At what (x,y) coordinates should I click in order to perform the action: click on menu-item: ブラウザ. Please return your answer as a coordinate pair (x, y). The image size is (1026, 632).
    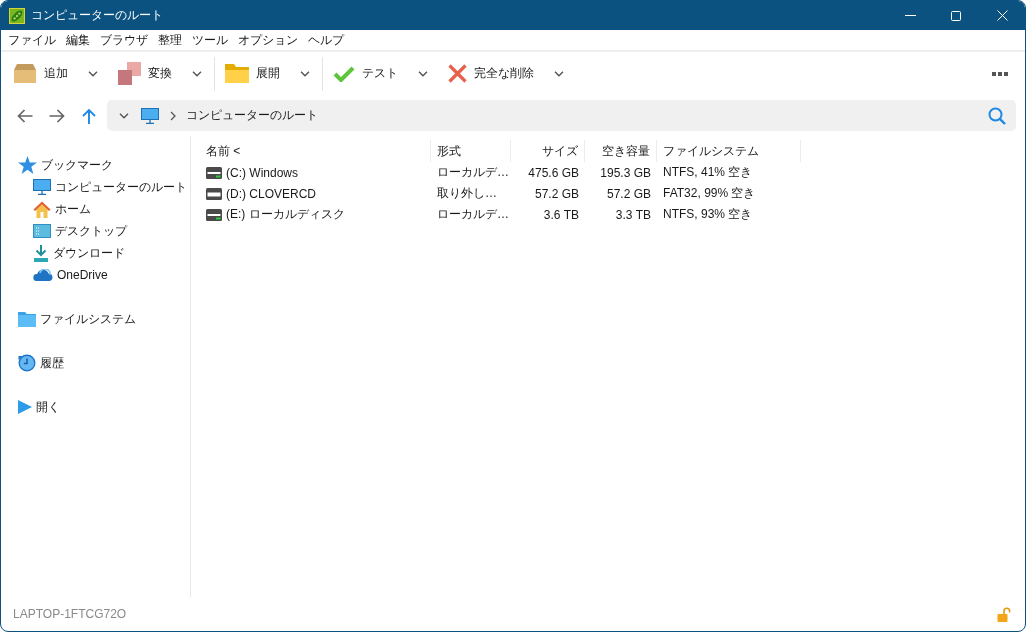
    Looking at the image, I should click on (124, 40).